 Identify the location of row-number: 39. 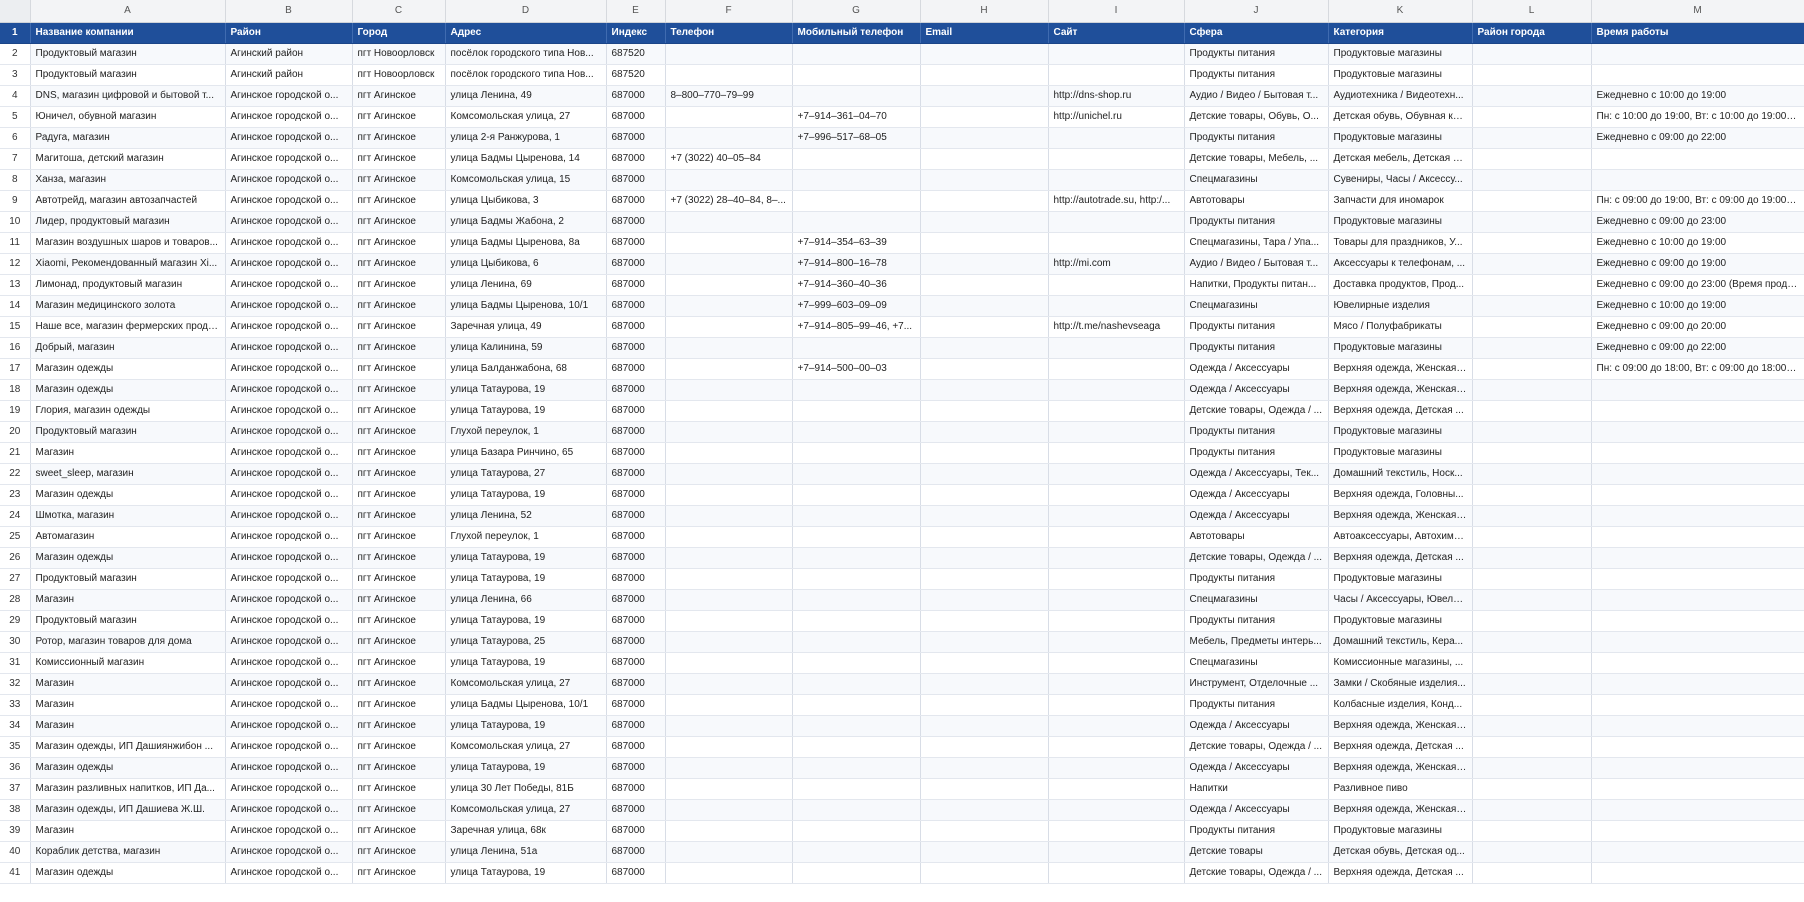
(15, 831).